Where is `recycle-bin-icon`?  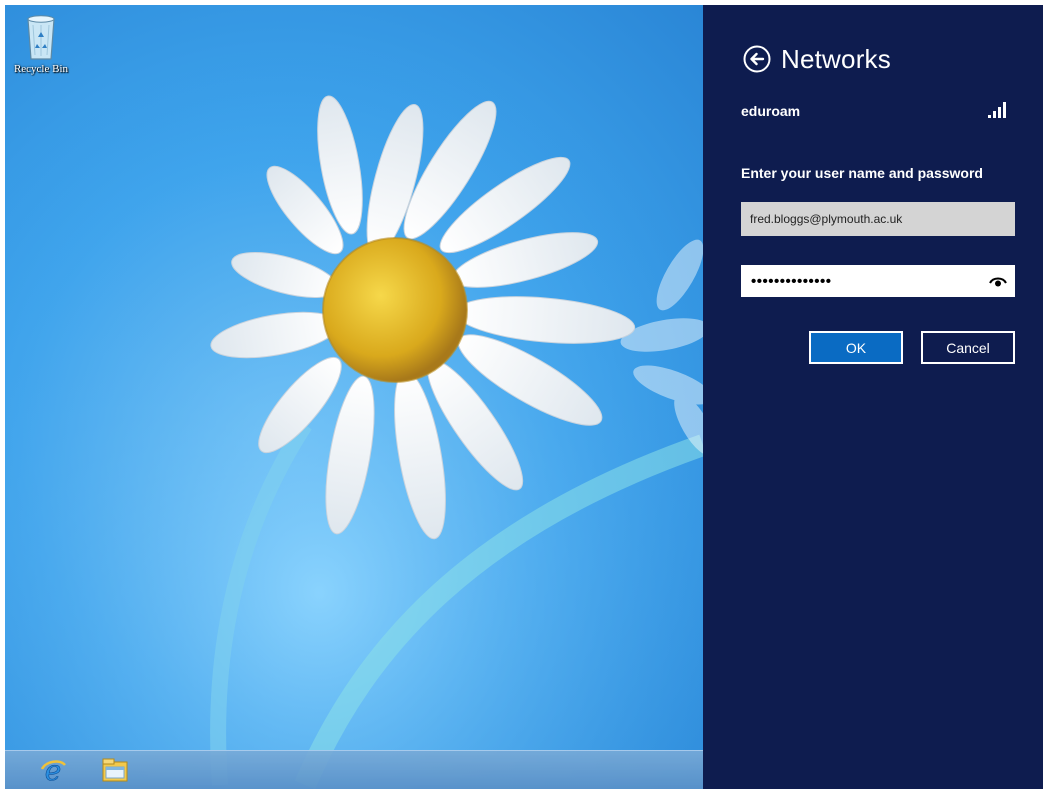
recycle-bin-icon is located at coordinates (41, 37).